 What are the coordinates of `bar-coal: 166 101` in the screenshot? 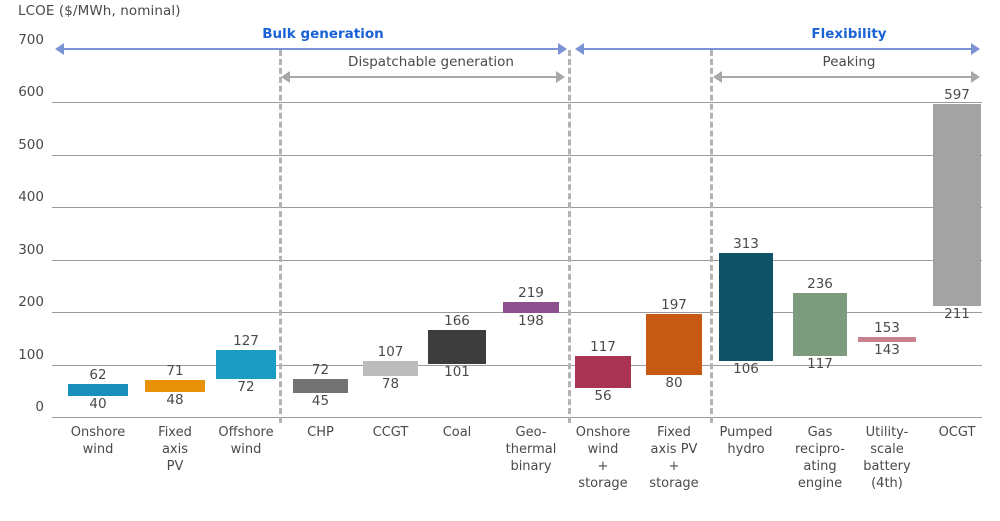 It's located at (457, 346).